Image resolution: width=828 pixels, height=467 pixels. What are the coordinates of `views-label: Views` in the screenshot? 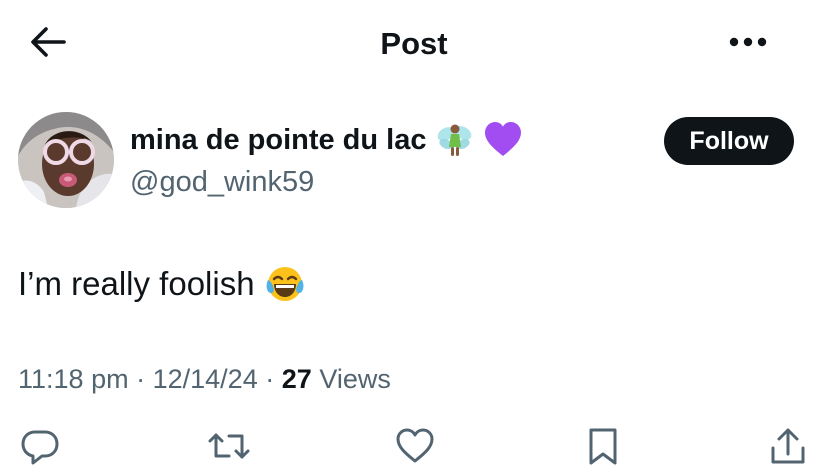 It's located at (355, 379).